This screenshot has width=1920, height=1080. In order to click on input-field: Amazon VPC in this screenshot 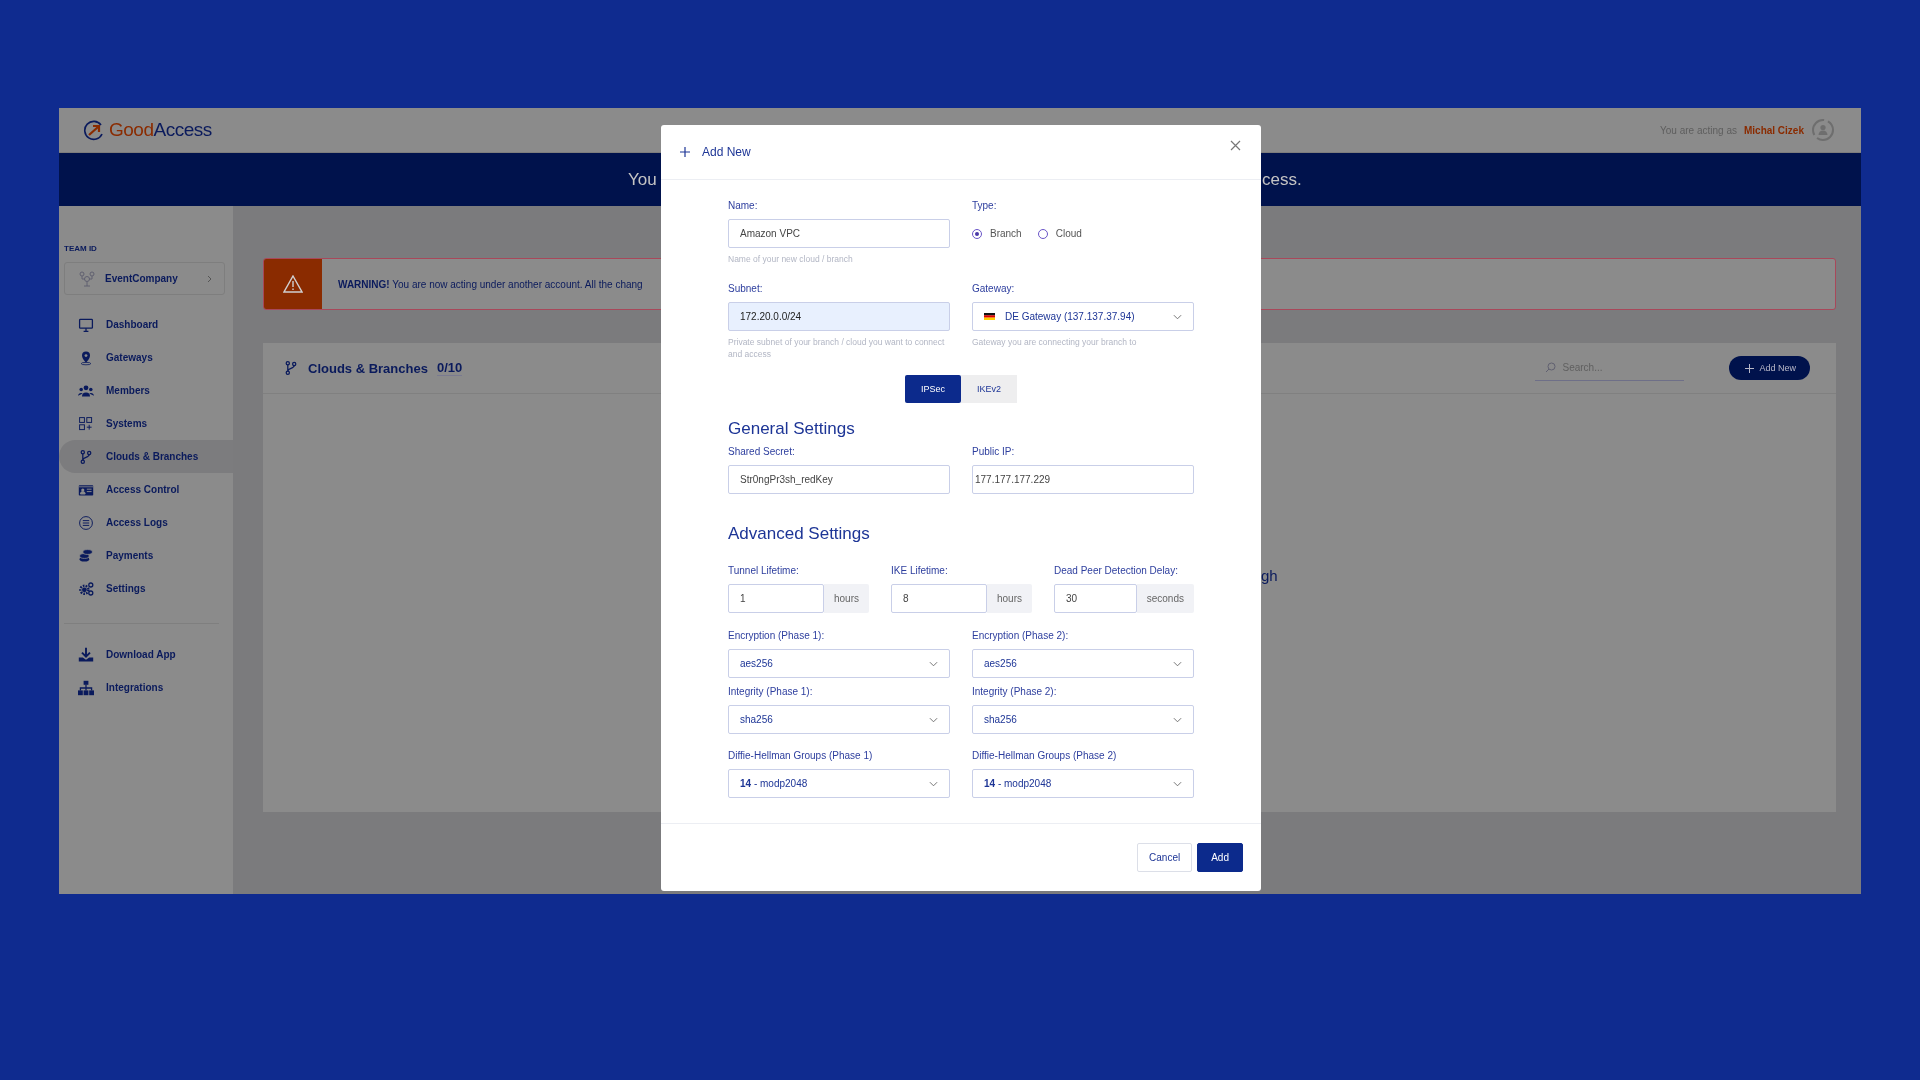, I will do `click(839, 233)`.